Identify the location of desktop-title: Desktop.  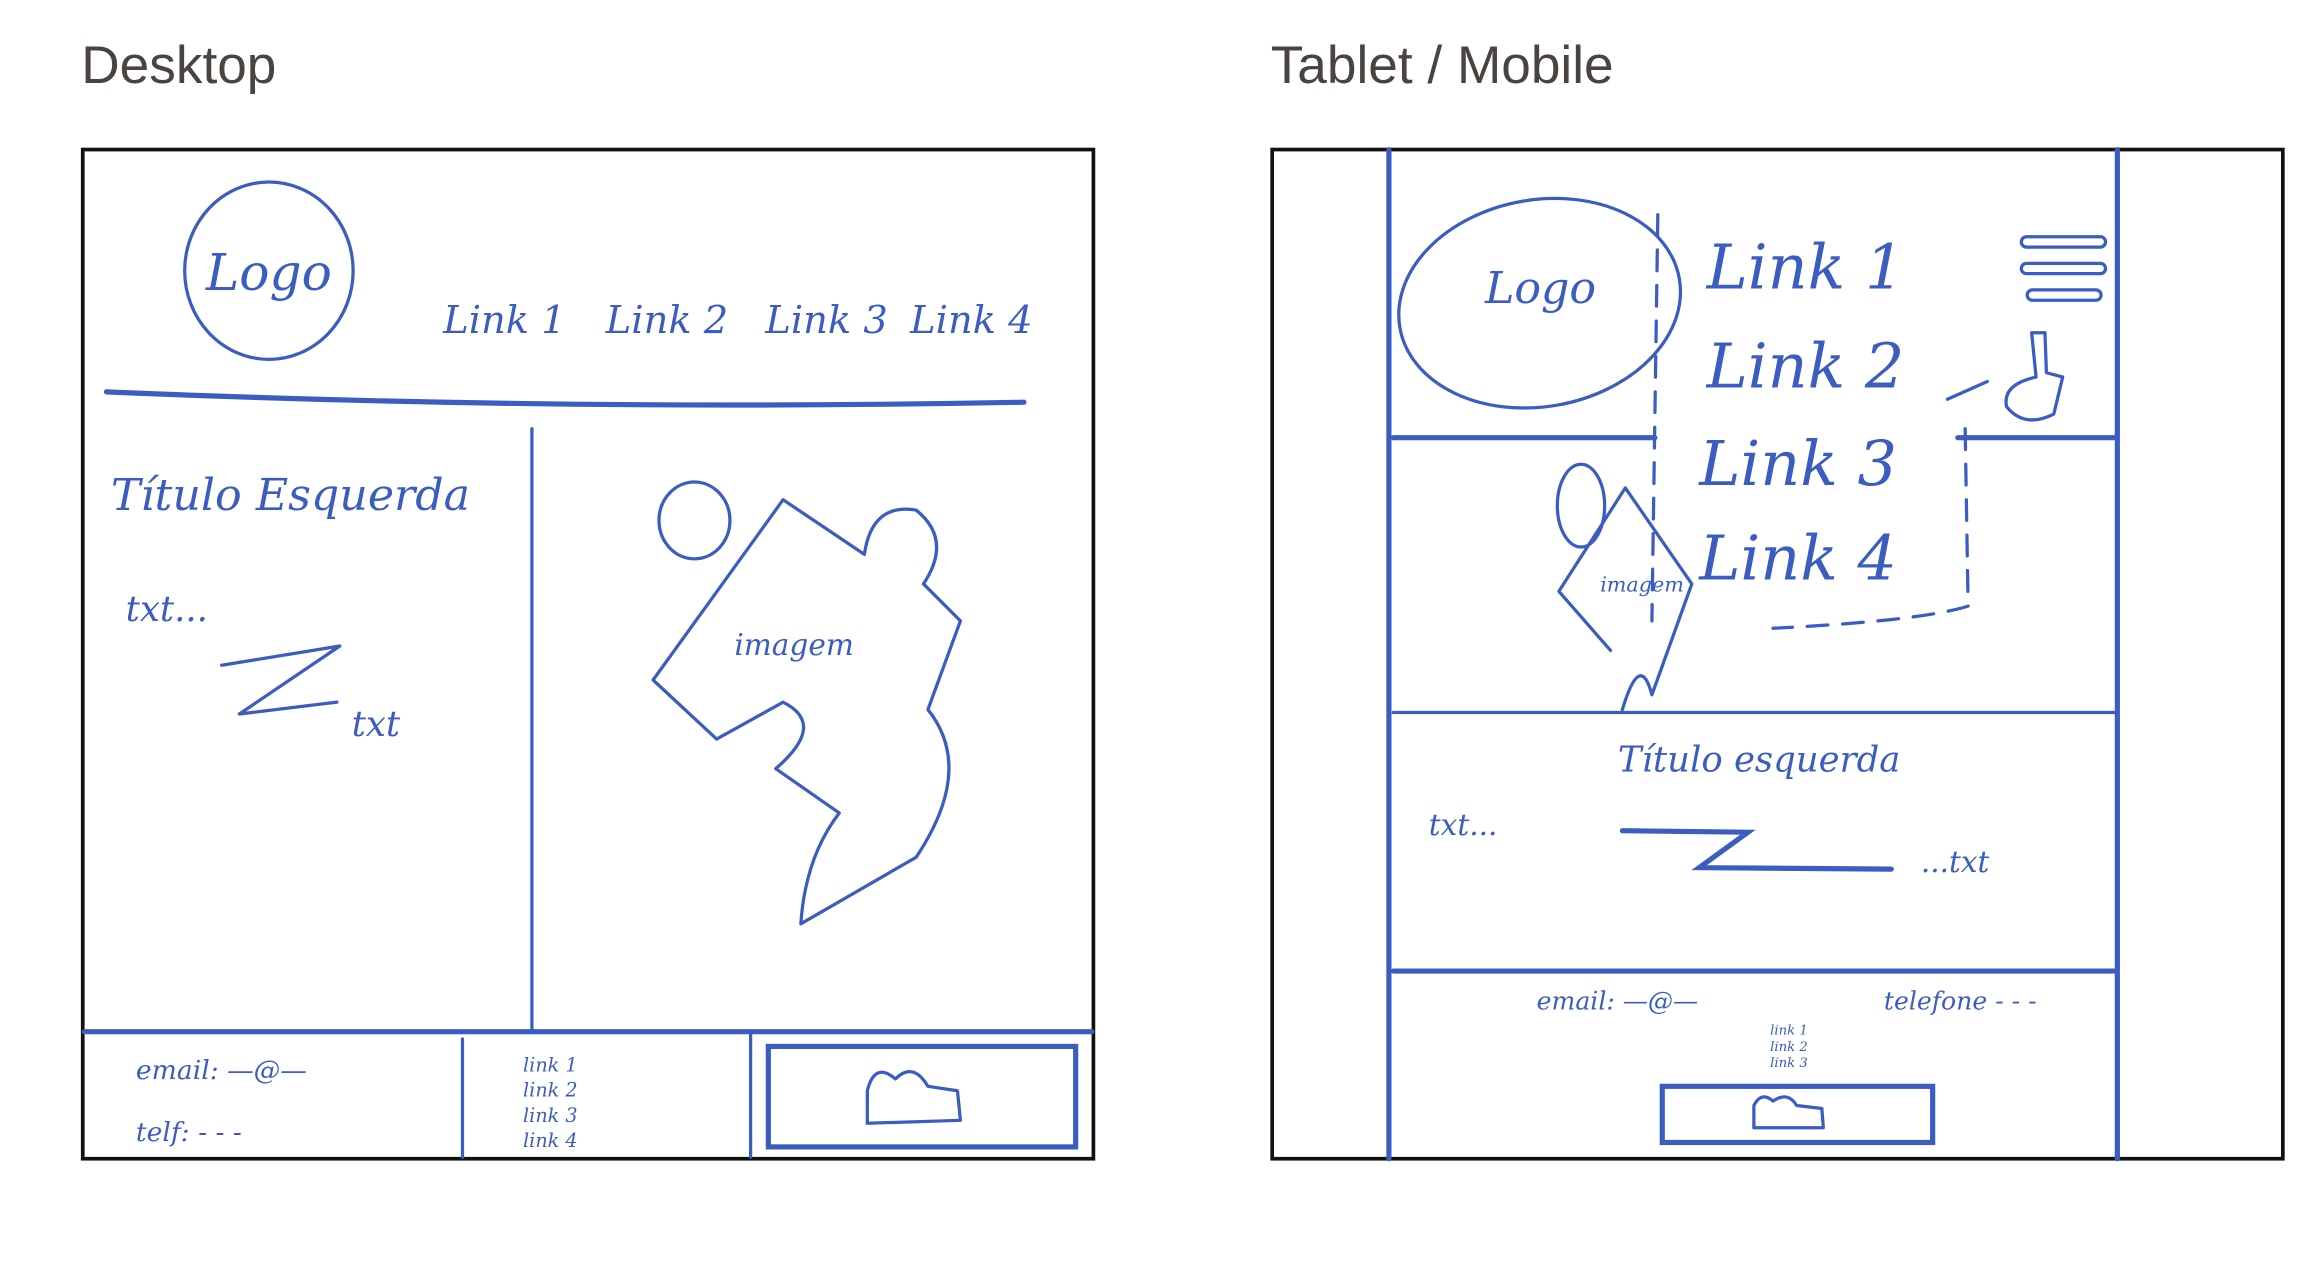
(178, 65).